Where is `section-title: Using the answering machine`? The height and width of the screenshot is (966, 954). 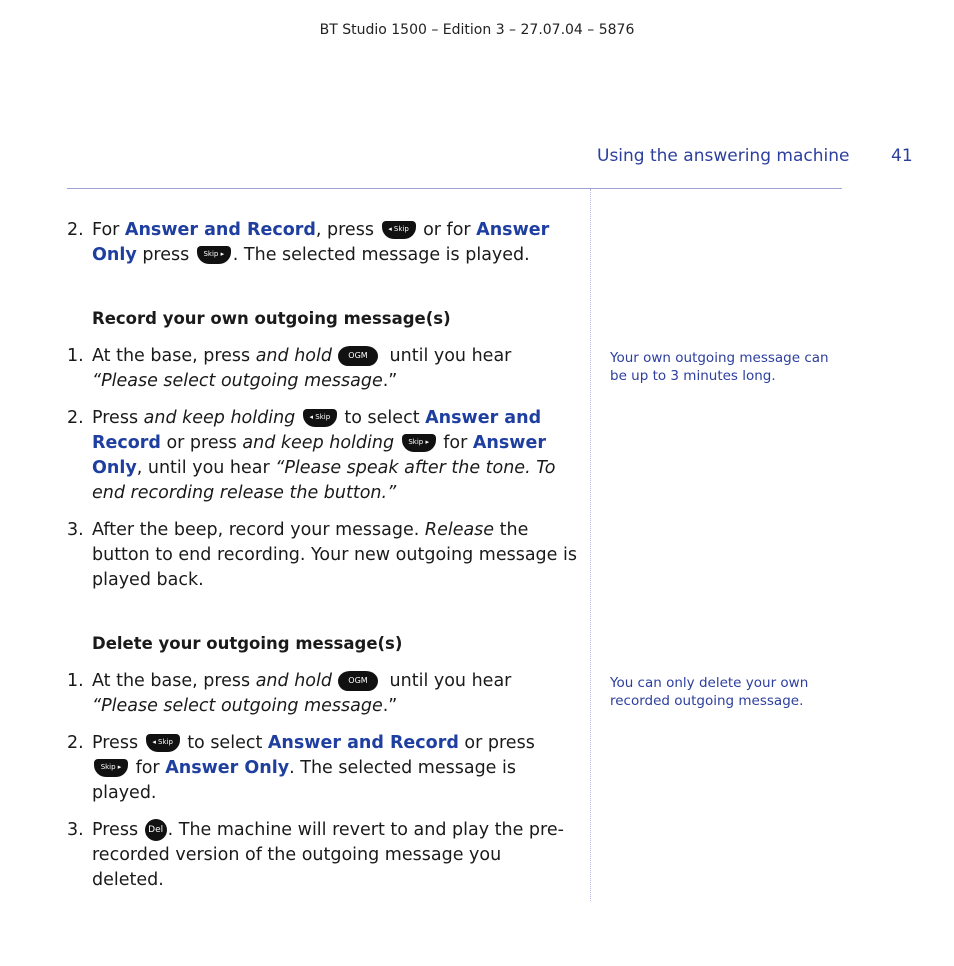 section-title: Using the answering machine is located at coordinates (723, 156).